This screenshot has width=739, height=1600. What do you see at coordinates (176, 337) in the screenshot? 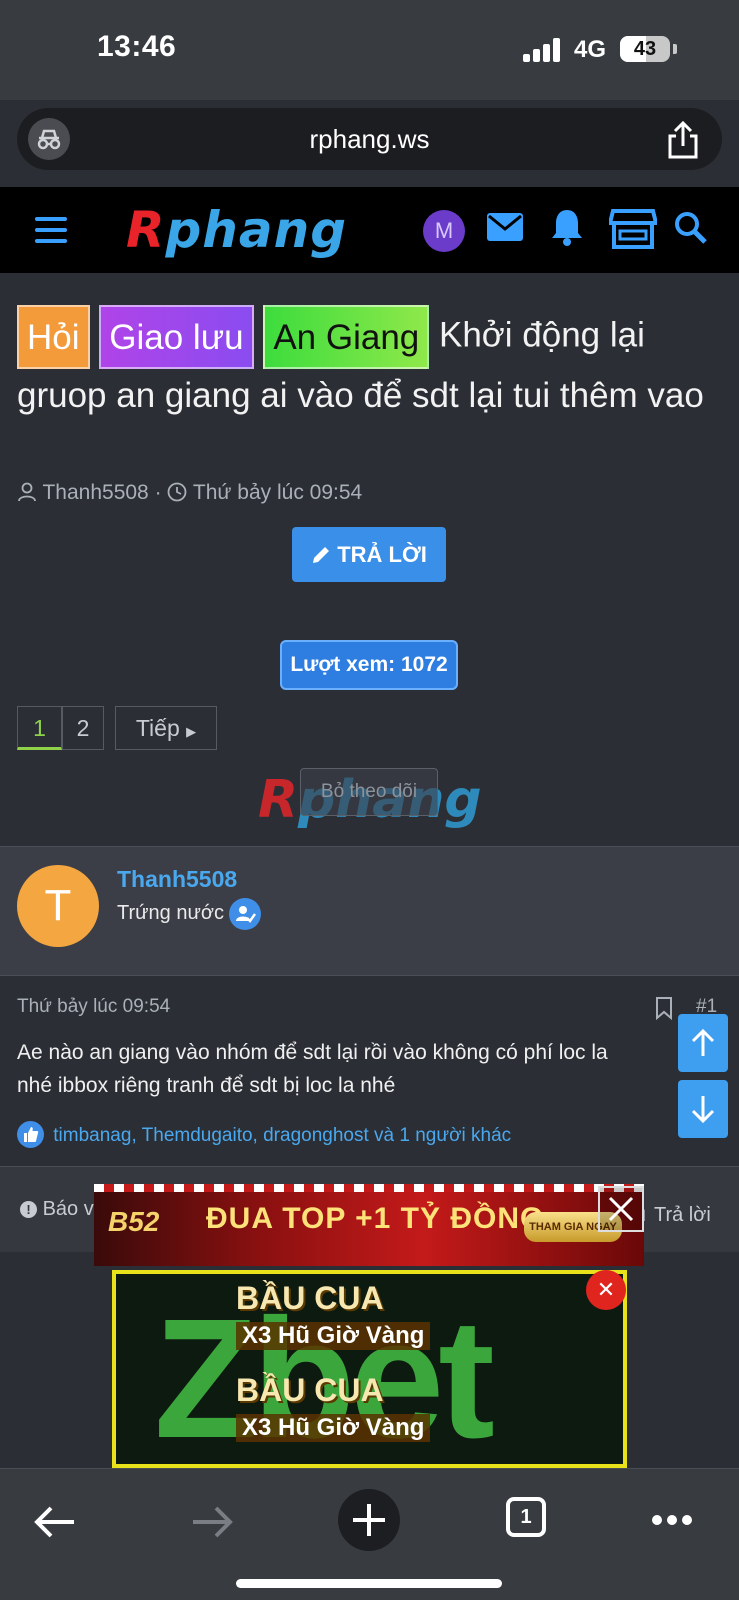
I see `tag-giao-luu: Giao lưu` at bounding box center [176, 337].